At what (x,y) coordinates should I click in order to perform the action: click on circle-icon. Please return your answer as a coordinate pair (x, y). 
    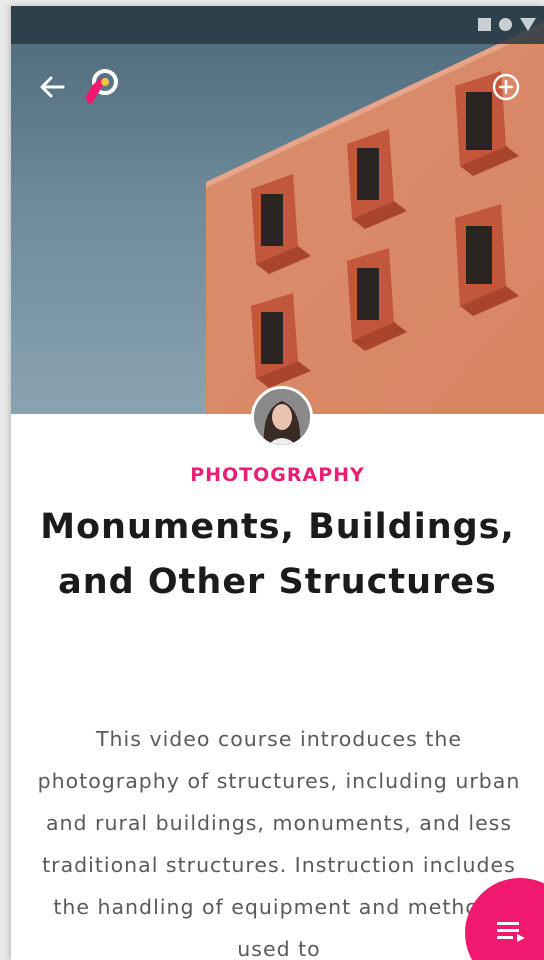
    Looking at the image, I should click on (505, 24).